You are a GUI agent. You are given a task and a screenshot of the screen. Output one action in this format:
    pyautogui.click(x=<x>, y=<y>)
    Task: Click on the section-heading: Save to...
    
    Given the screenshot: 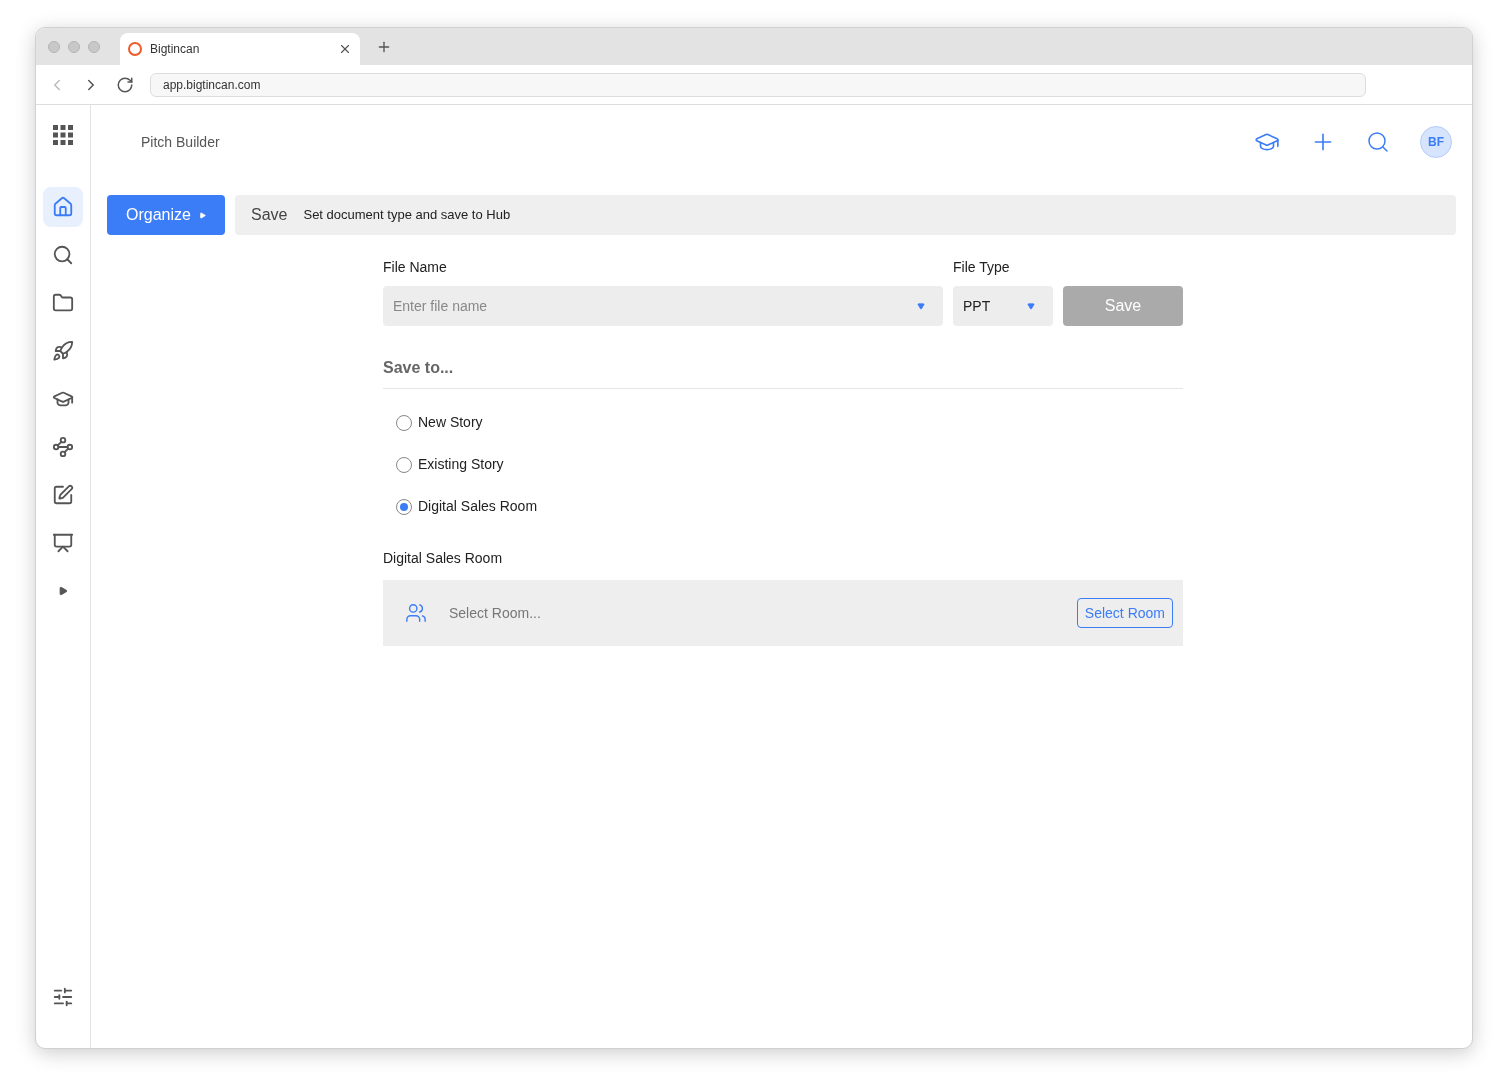 What is the action you would take?
    pyautogui.click(x=783, y=372)
    